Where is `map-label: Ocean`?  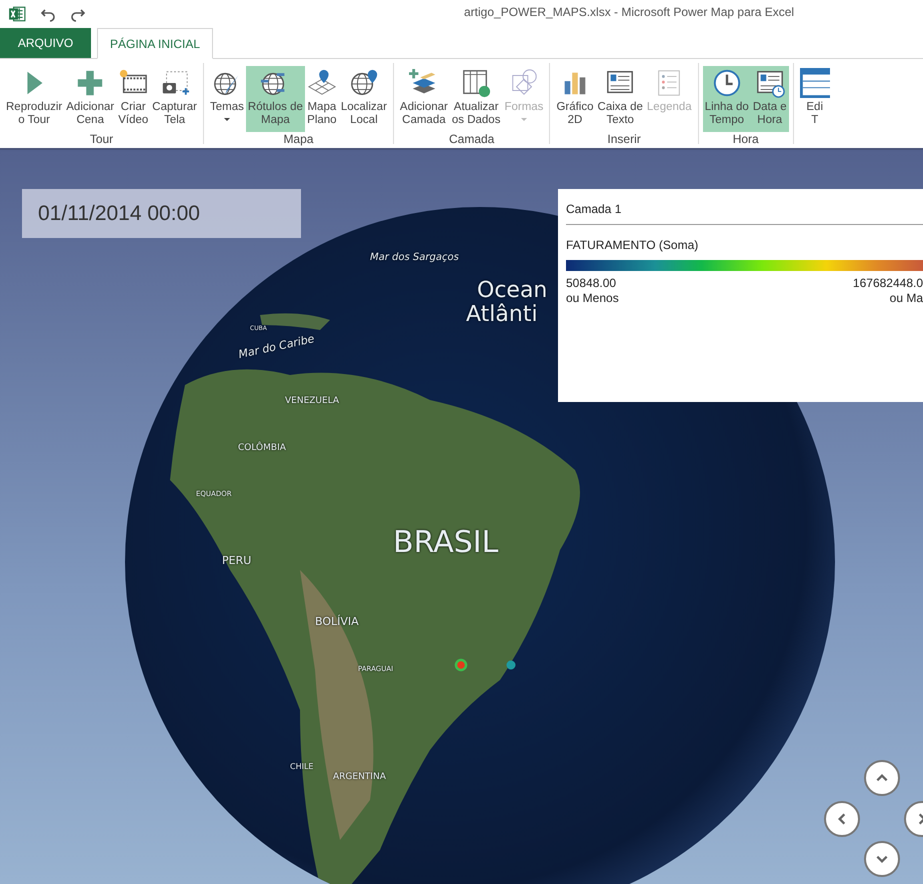
map-label: Ocean is located at coordinates (512, 290).